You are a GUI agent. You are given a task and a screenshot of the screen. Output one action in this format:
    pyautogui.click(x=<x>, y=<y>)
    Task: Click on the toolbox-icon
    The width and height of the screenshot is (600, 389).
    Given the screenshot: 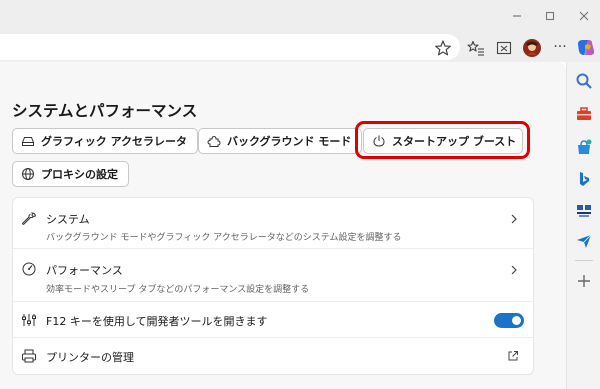 What is the action you would take?
    pyautogui.click(x=584, y=114)
    